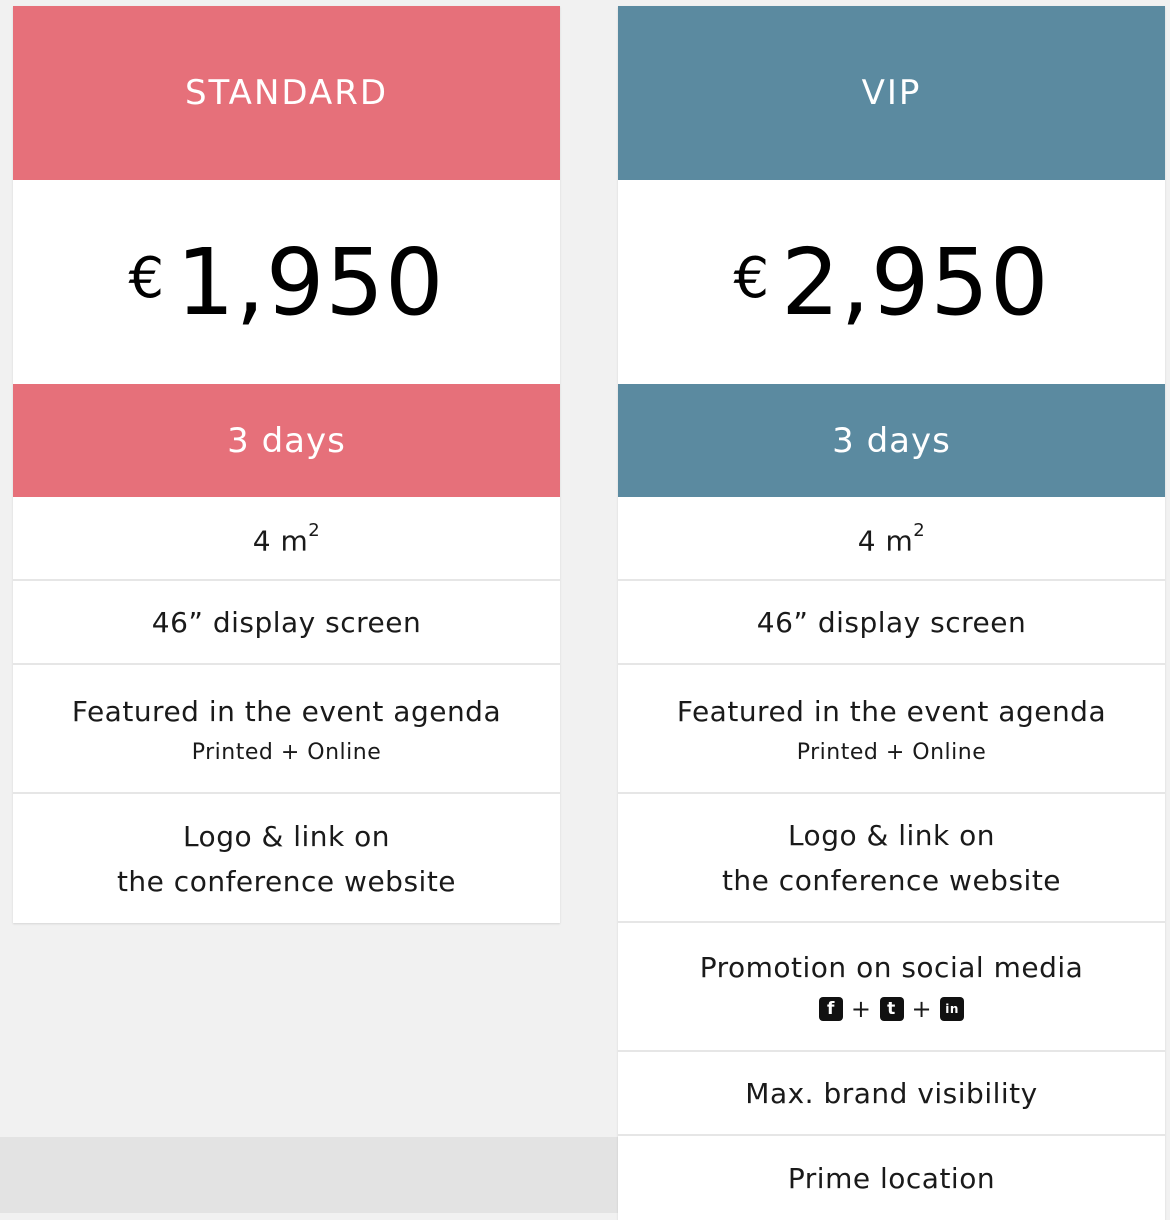 The width and height of the screenshot is (1170, 1220). I want to click on price-amount: 2,950, so click(915, 282).